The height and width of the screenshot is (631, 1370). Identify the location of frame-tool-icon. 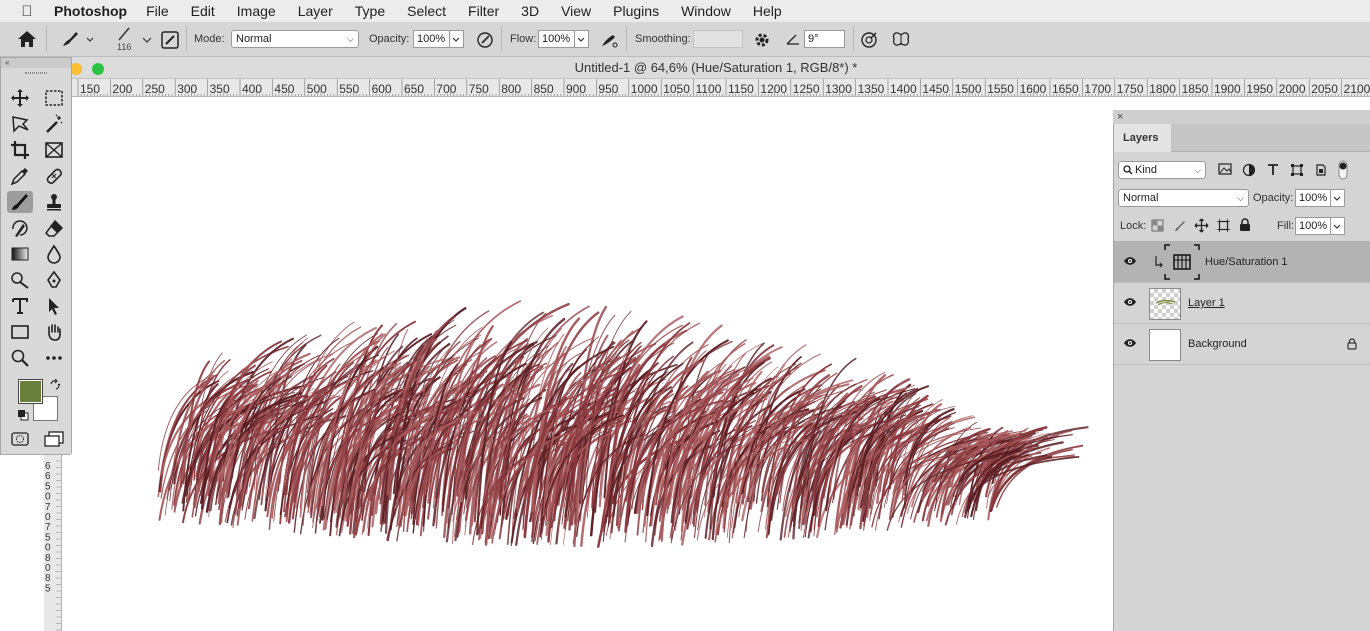
(54, 150).